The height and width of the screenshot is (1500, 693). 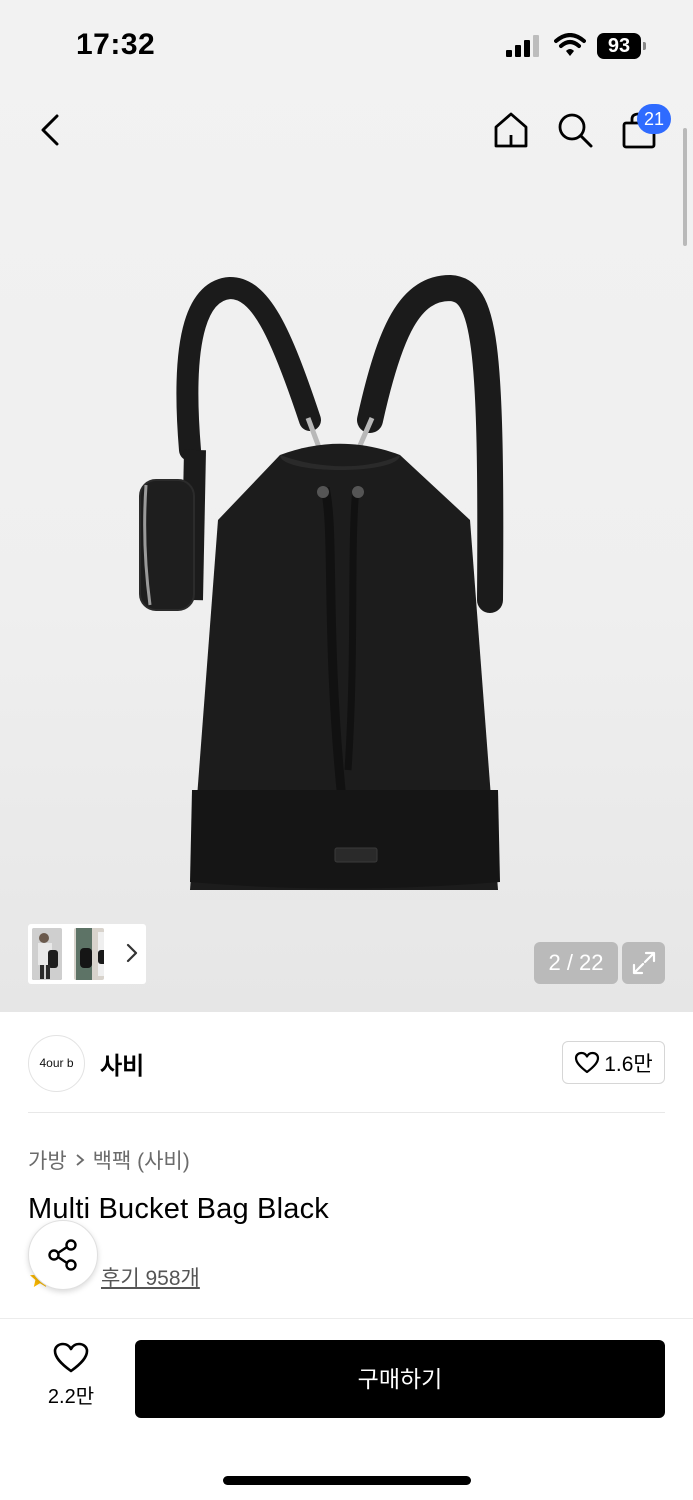 I want to click on home-icon, so click(x=511, y=130).